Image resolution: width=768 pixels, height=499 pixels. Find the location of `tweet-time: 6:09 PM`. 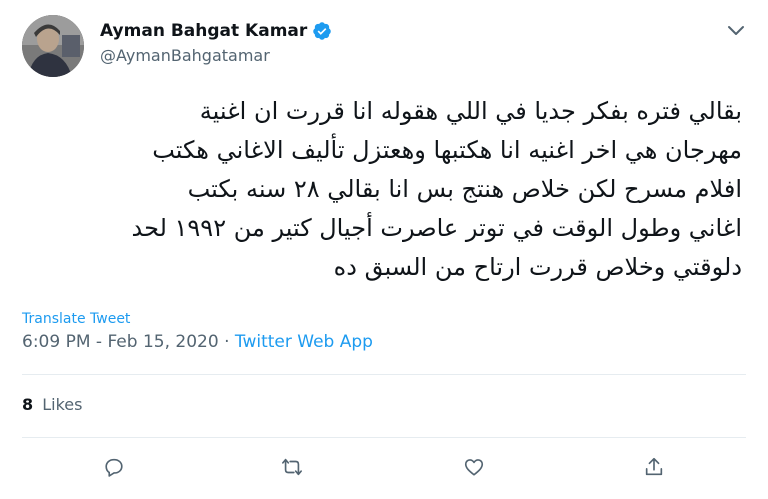

tweet-time: 6:09 PM is located at coordinates (56, 342).